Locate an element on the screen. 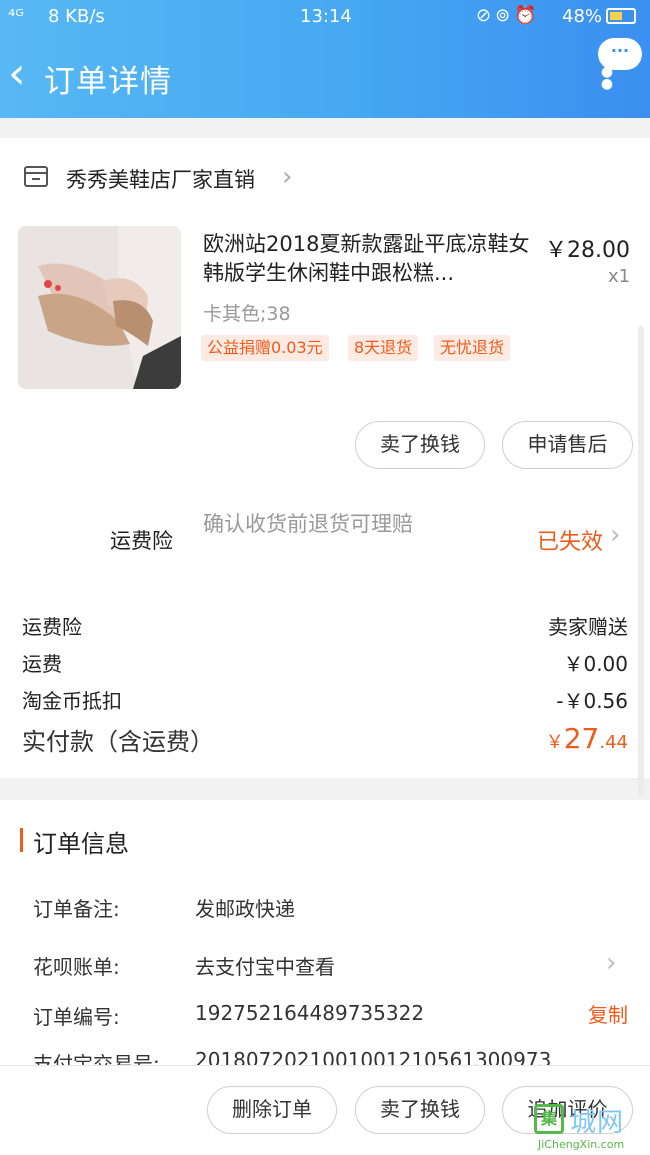 The height and width of the screenshot is (1155, 650). total-integer: 27 is located at coordinates (581, 738).